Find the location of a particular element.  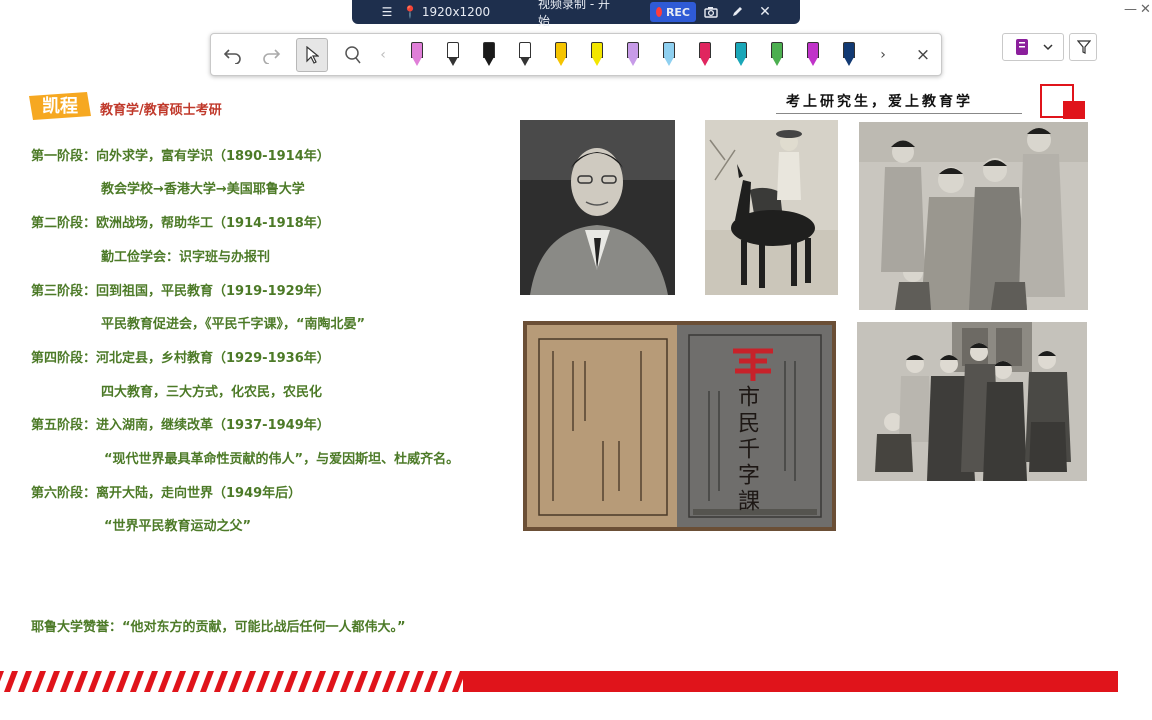

stage-3-detail: 平民教育促进会，《平民千字课》，“南陶北晏” is located at coordinates (233, 324).